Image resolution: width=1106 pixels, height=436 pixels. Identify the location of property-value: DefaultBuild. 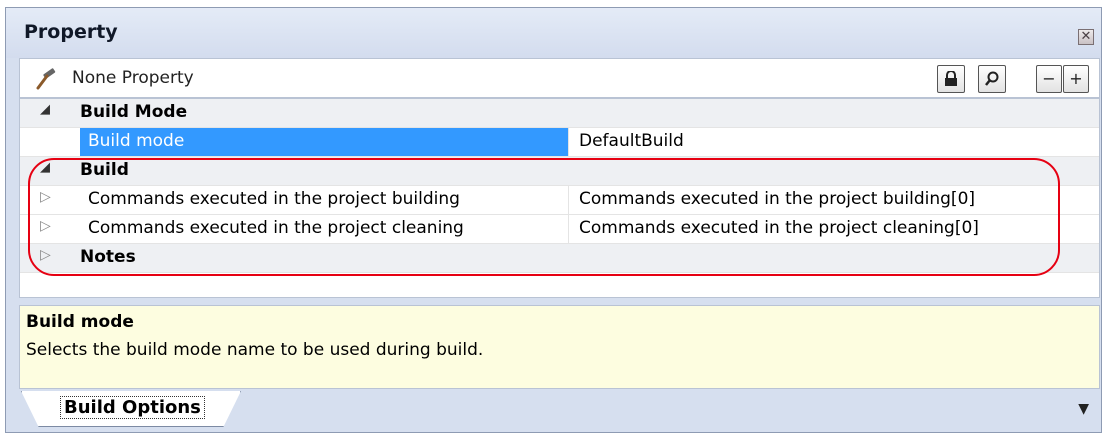
(828, 142).